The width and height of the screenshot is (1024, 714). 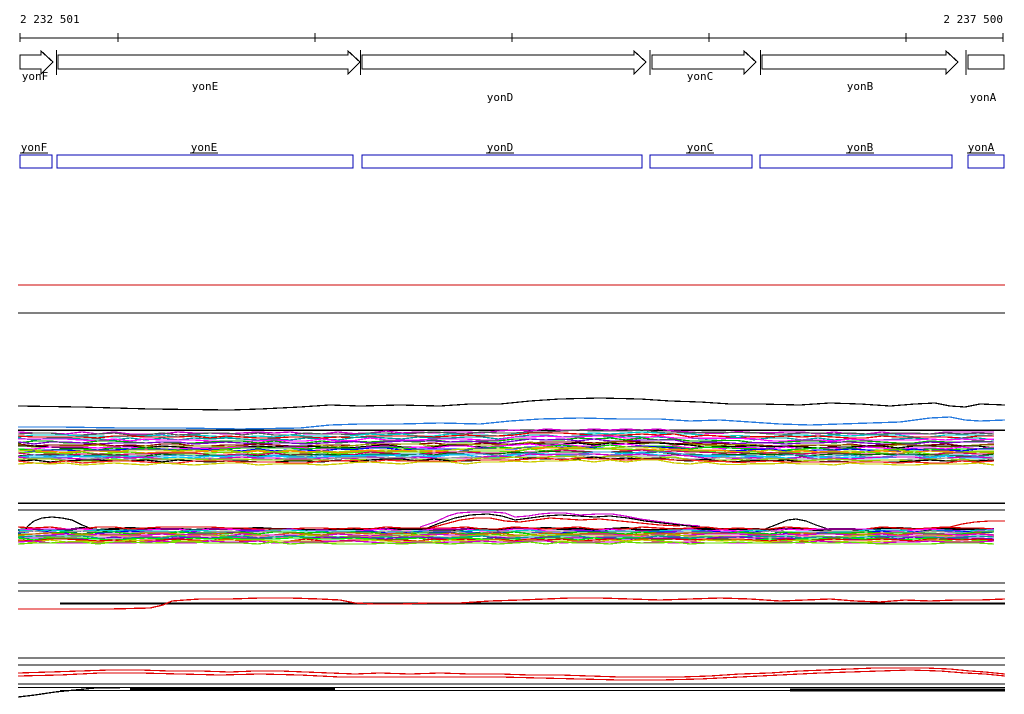 I want to click on gene-label-yonC: yonC, so click(x=700, y=76).